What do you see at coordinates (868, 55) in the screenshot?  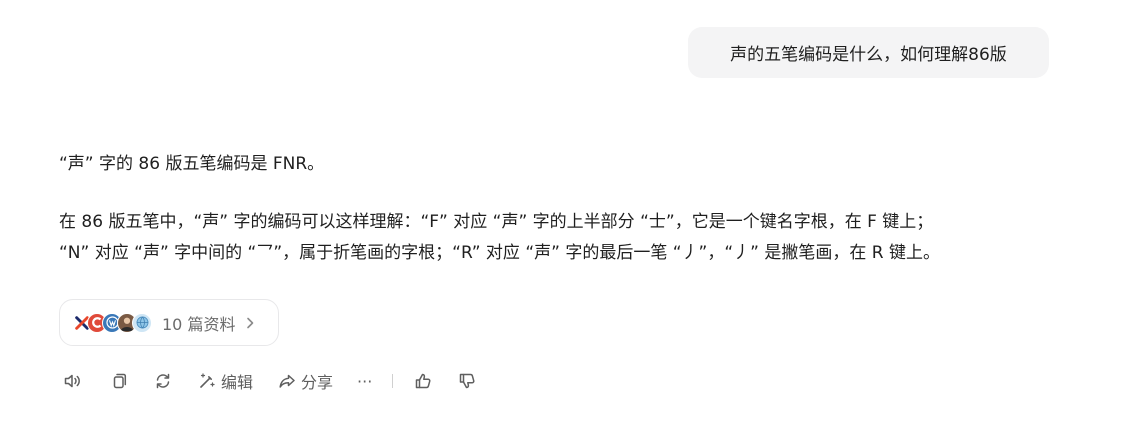 I see `user-message-text: 声的五笔编码是什么，如何理解86版` at bounding box center [868, 55].